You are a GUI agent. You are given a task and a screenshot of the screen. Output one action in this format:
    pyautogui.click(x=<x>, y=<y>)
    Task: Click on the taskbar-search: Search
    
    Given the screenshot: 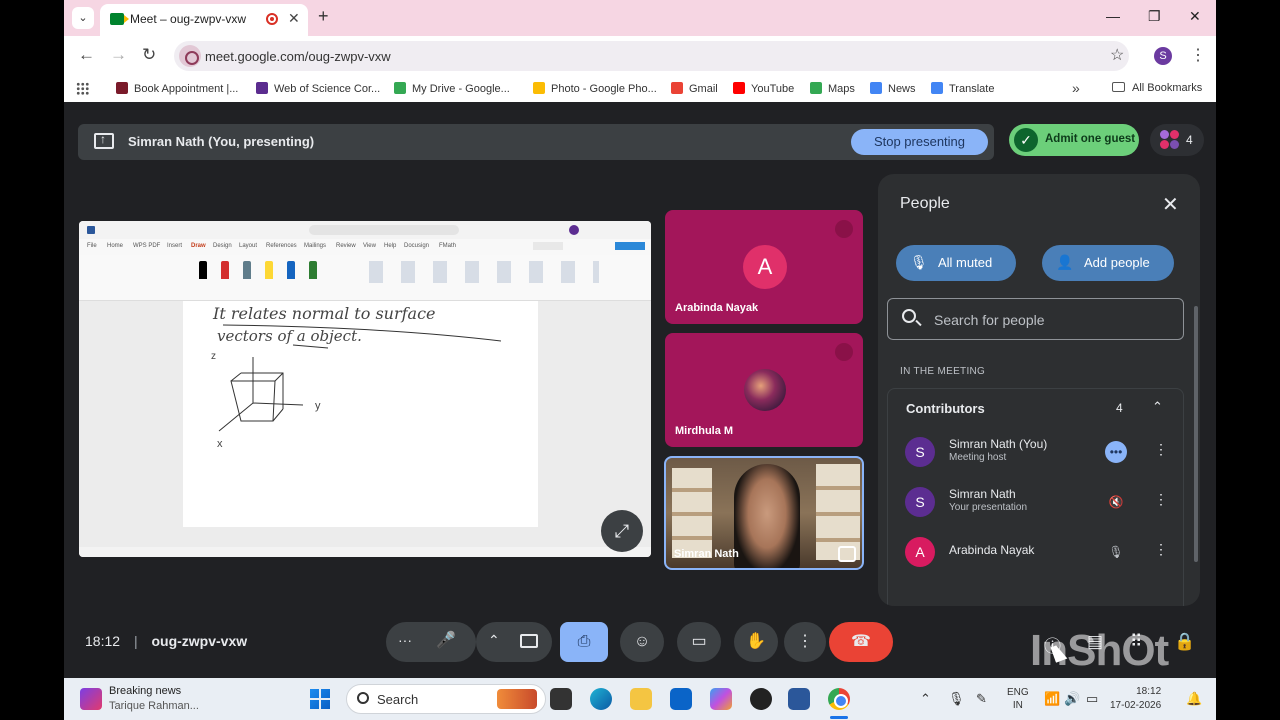 What is the action you would take?
    pyautogui.click(x=446, y=699)
    